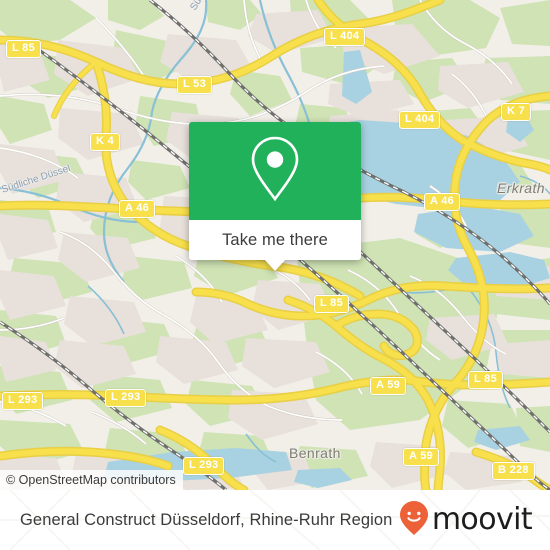  I want to click on moovit-pin-icon, so click(414, 520).